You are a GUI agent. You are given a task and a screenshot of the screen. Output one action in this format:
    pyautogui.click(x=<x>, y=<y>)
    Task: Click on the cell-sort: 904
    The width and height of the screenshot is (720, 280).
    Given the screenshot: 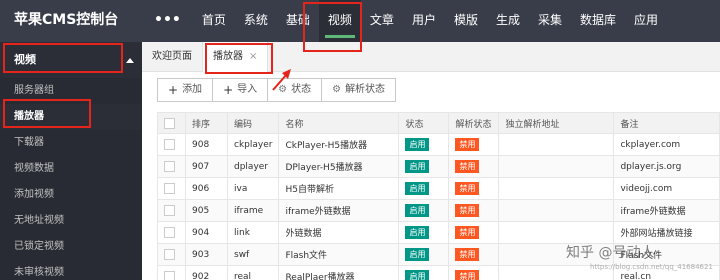 What is the action you would take?
    pyautogui.click(x=206, y=232)
    